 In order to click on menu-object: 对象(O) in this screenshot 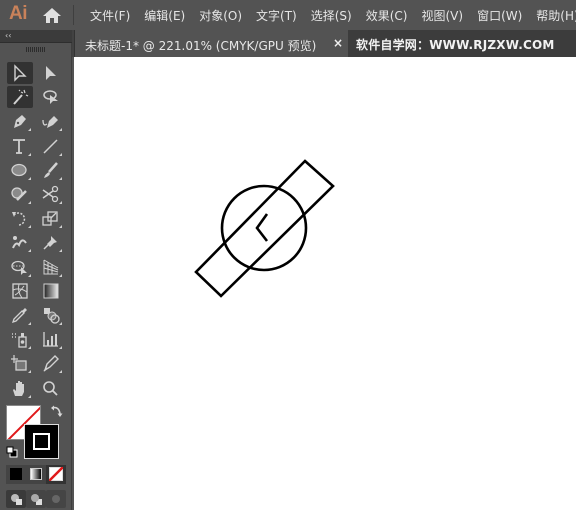, I will do `click(220, 15)`.